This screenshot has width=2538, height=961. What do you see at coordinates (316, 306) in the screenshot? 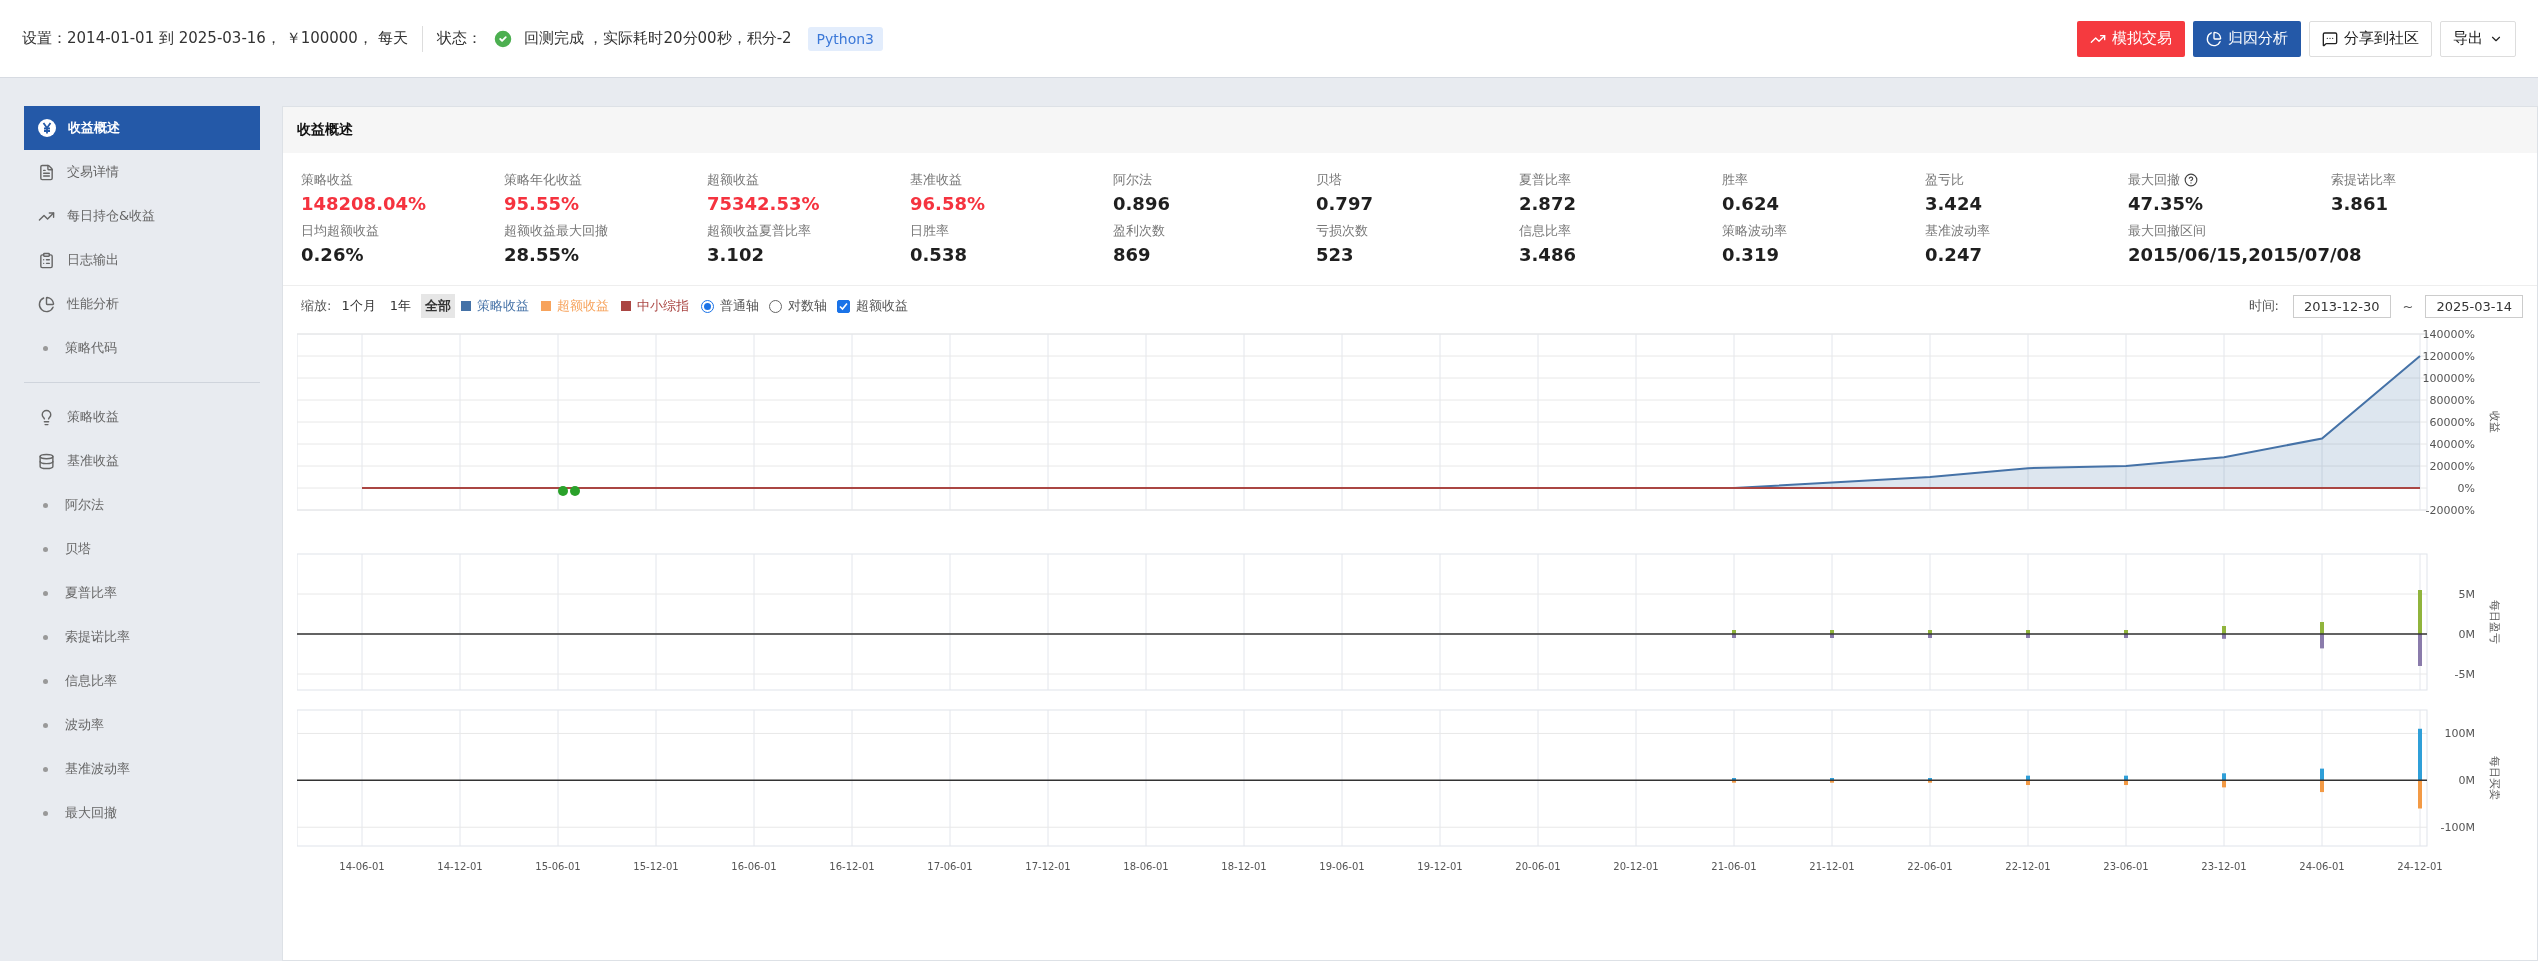
I see `zoom-label: 缩放:` at bounding box center [316, 306].